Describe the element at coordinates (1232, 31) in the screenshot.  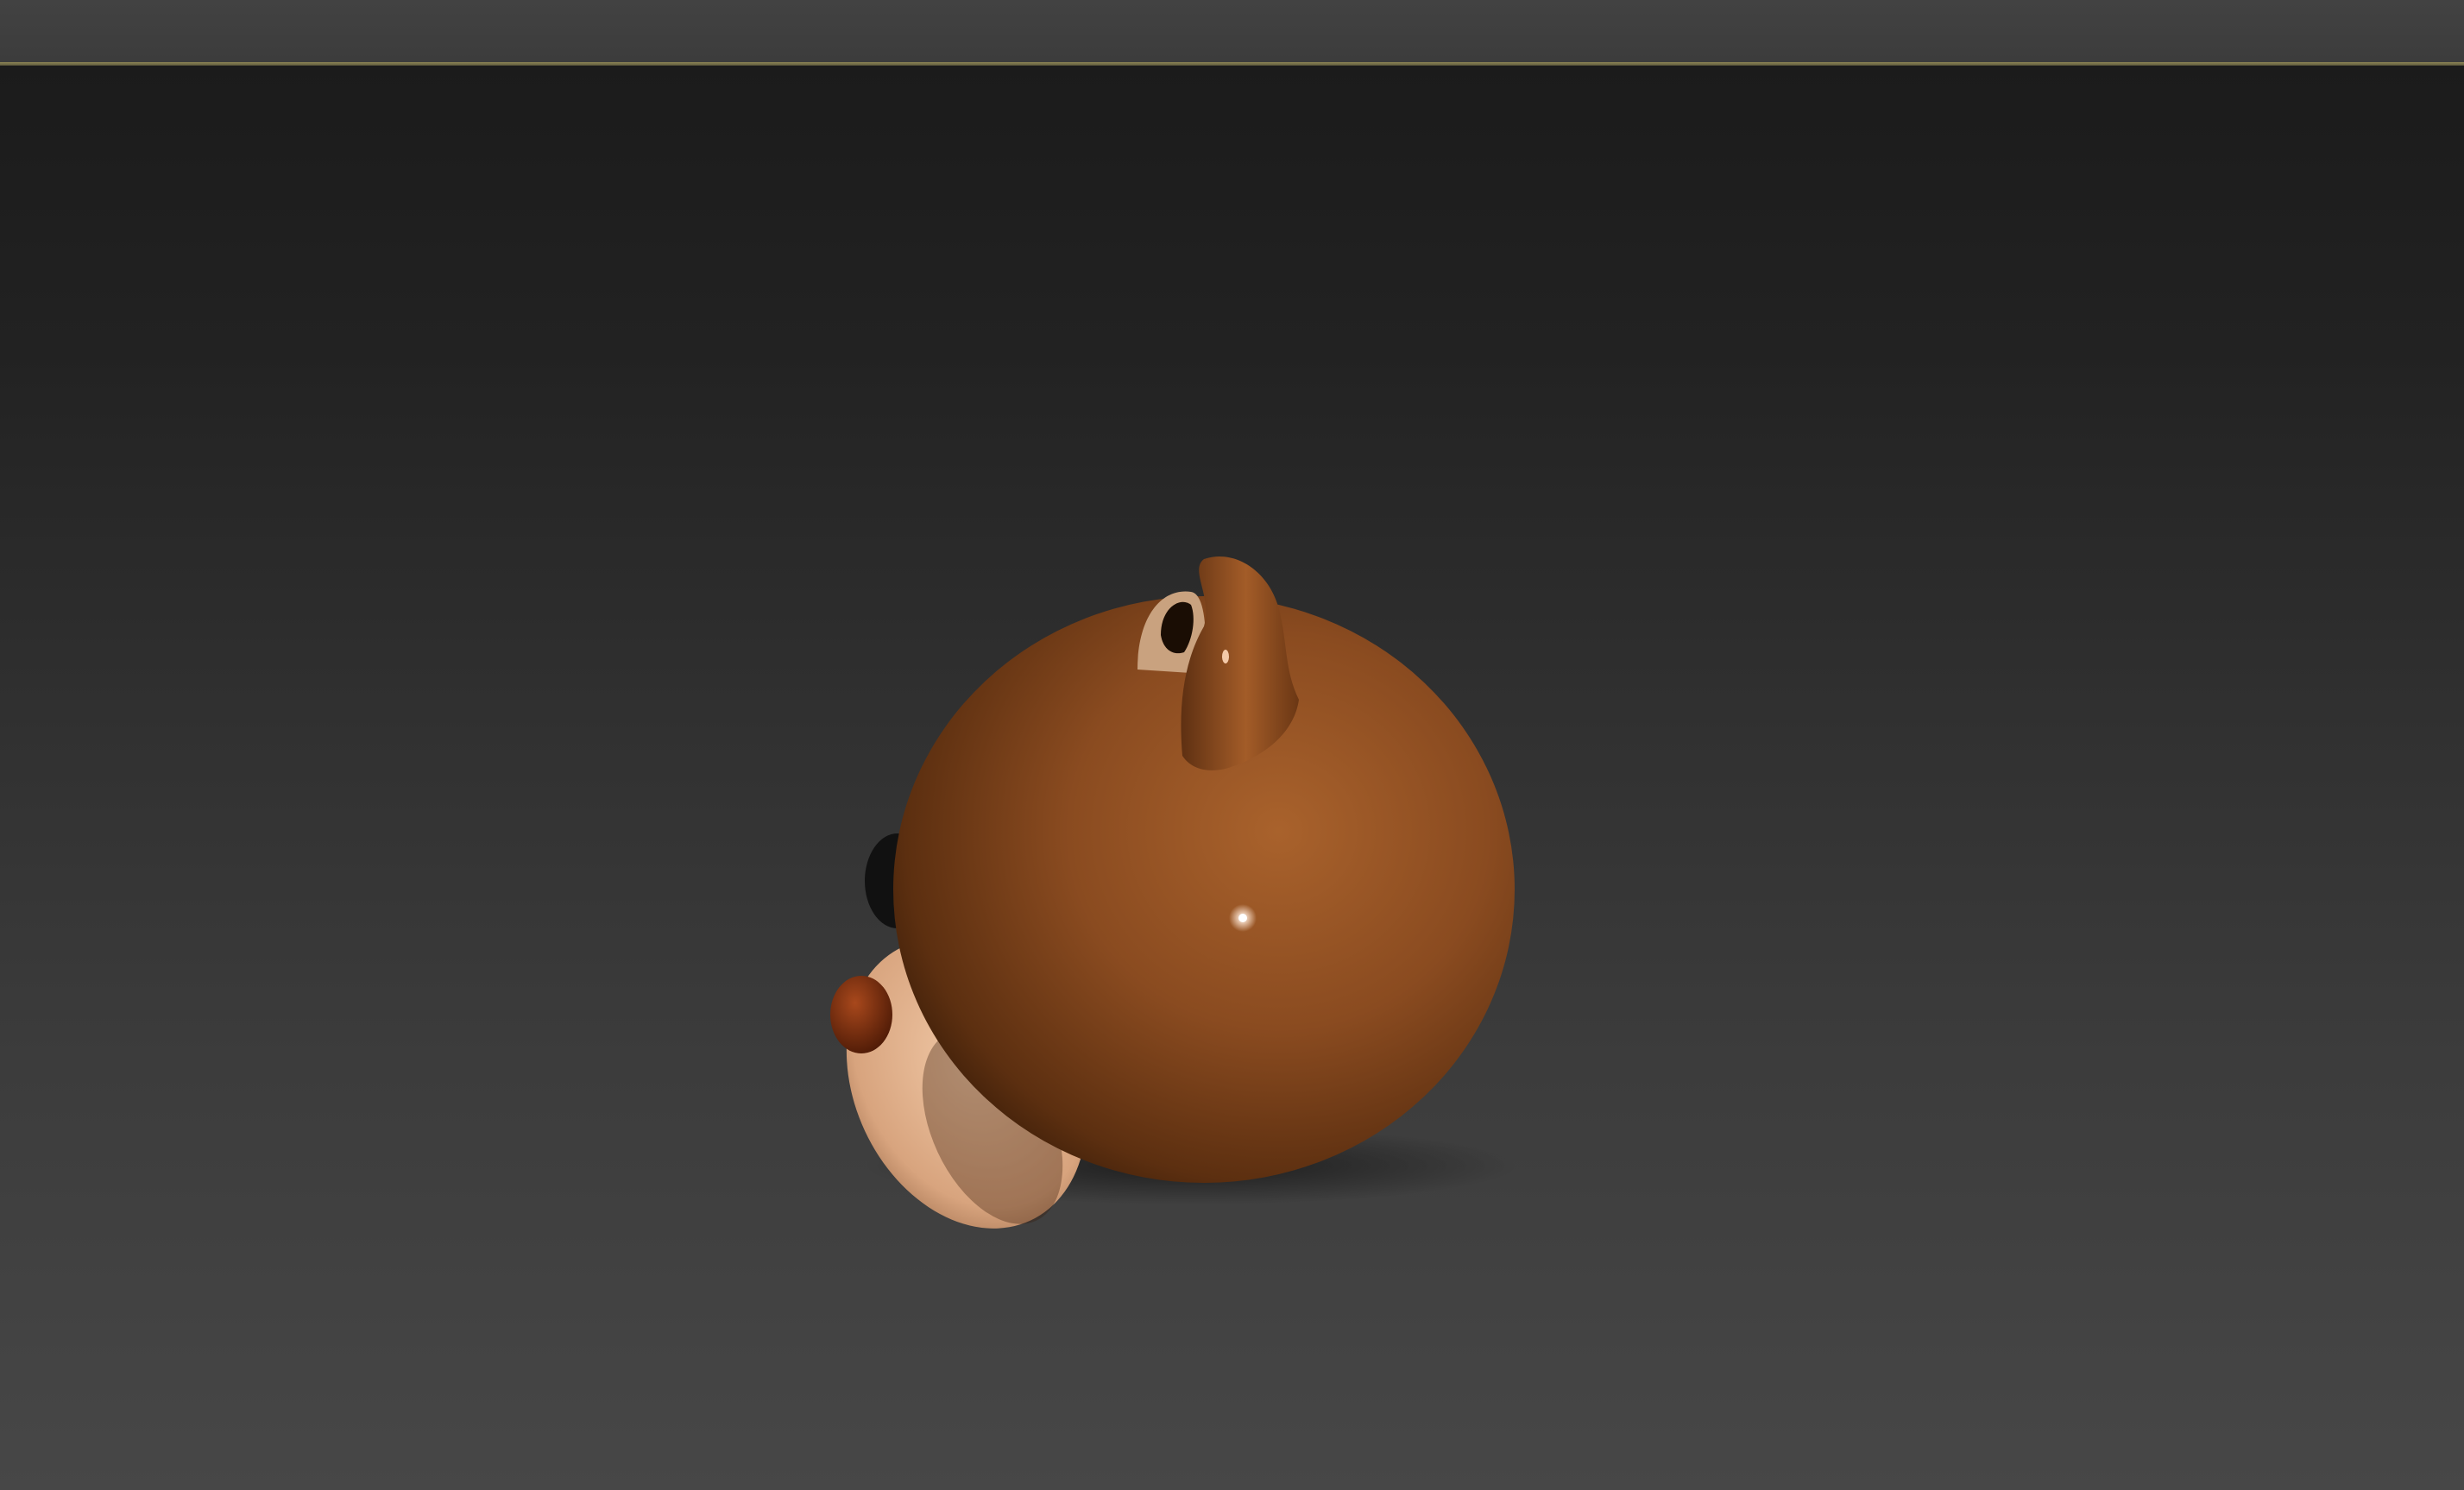
I see `toolbar-strip` at that location.